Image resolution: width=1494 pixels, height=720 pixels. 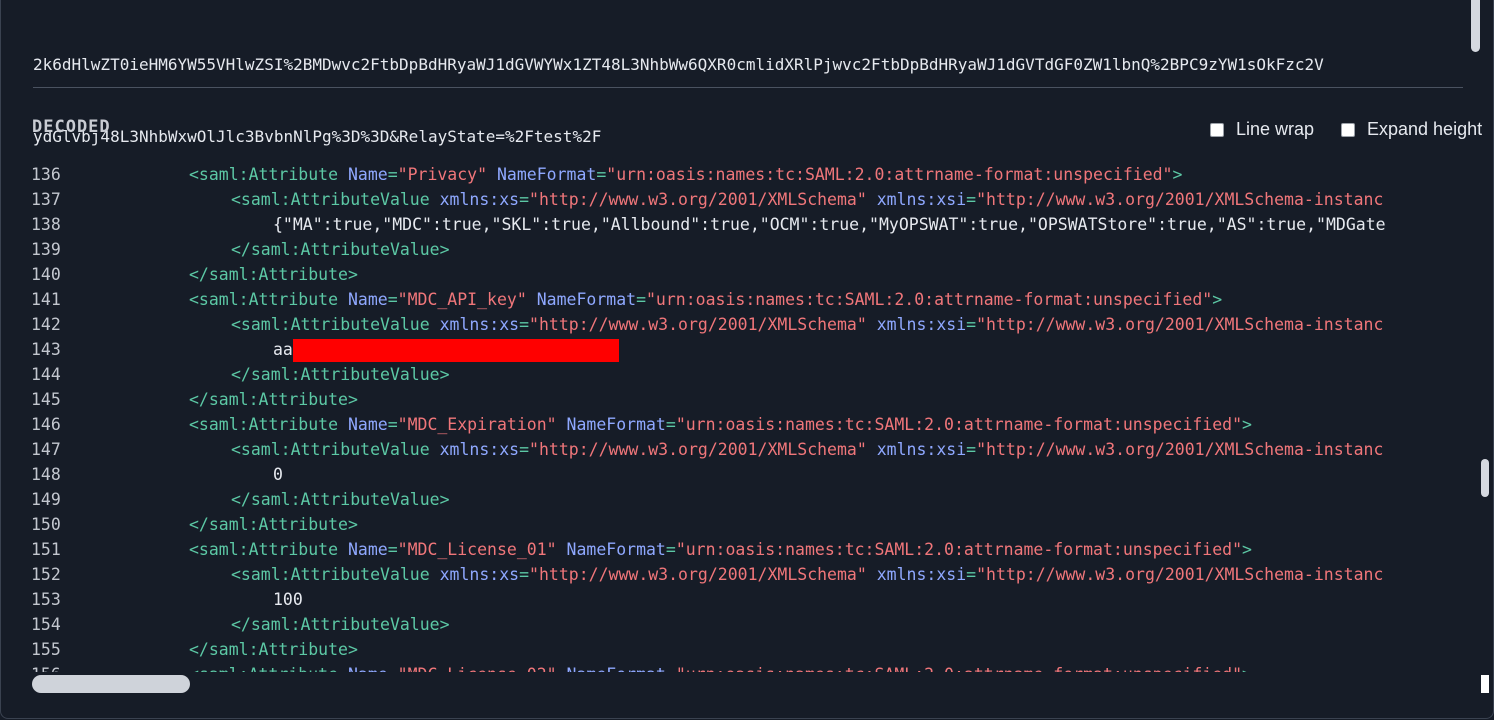 I want to click on code-source: </saml:Attribute>, so click(x=273, y=399).